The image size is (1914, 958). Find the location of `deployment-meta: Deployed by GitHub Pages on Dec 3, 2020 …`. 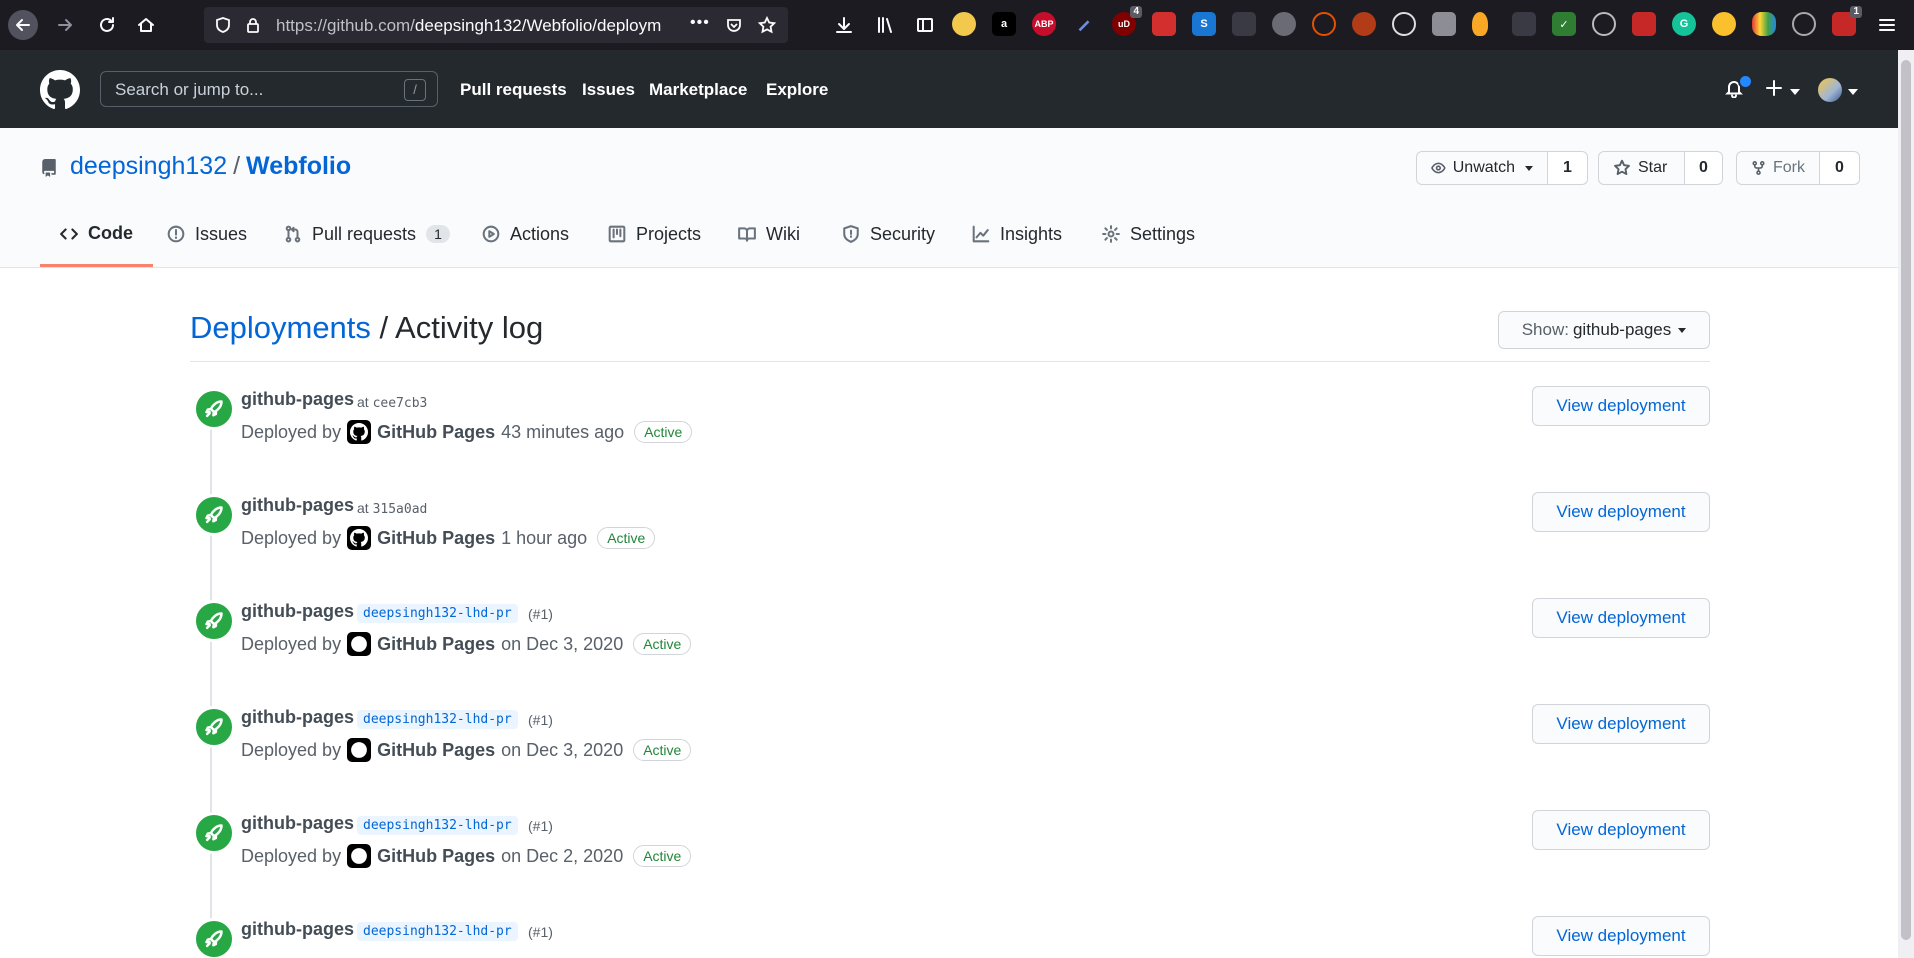

deployment-meta: Deployed by GitHub Pages on Dec 3, 2020 … is located at coordinates (466, 750).